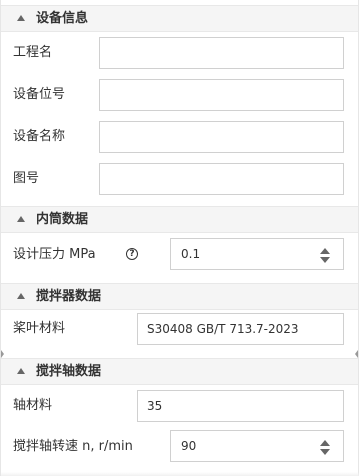  What do you see at coordinates (62, 219) in the screenshot?
I see `section-title: 内筒数据` at bounding box center [62, 219].